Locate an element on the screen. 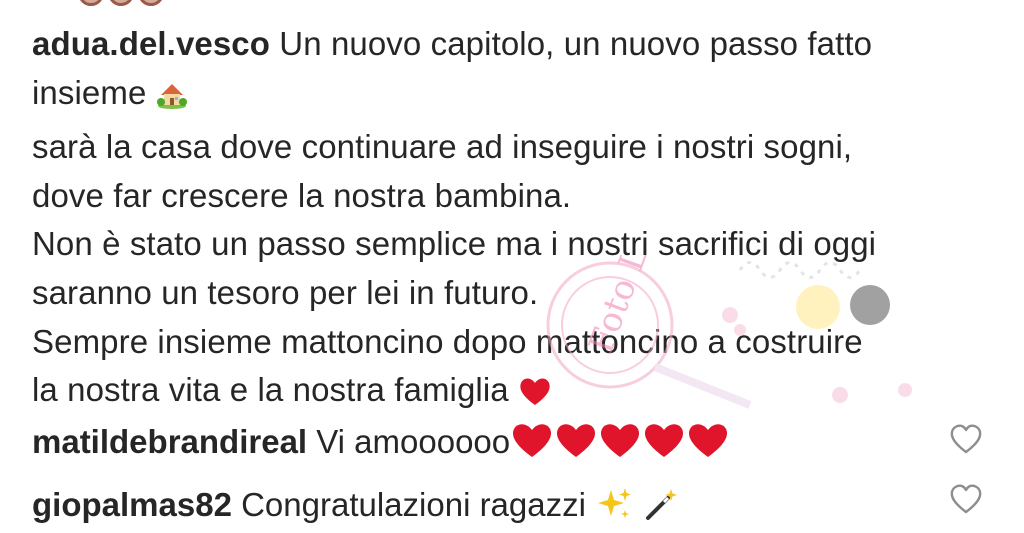  magic-wand-icon is located at coordinates (661, 509).